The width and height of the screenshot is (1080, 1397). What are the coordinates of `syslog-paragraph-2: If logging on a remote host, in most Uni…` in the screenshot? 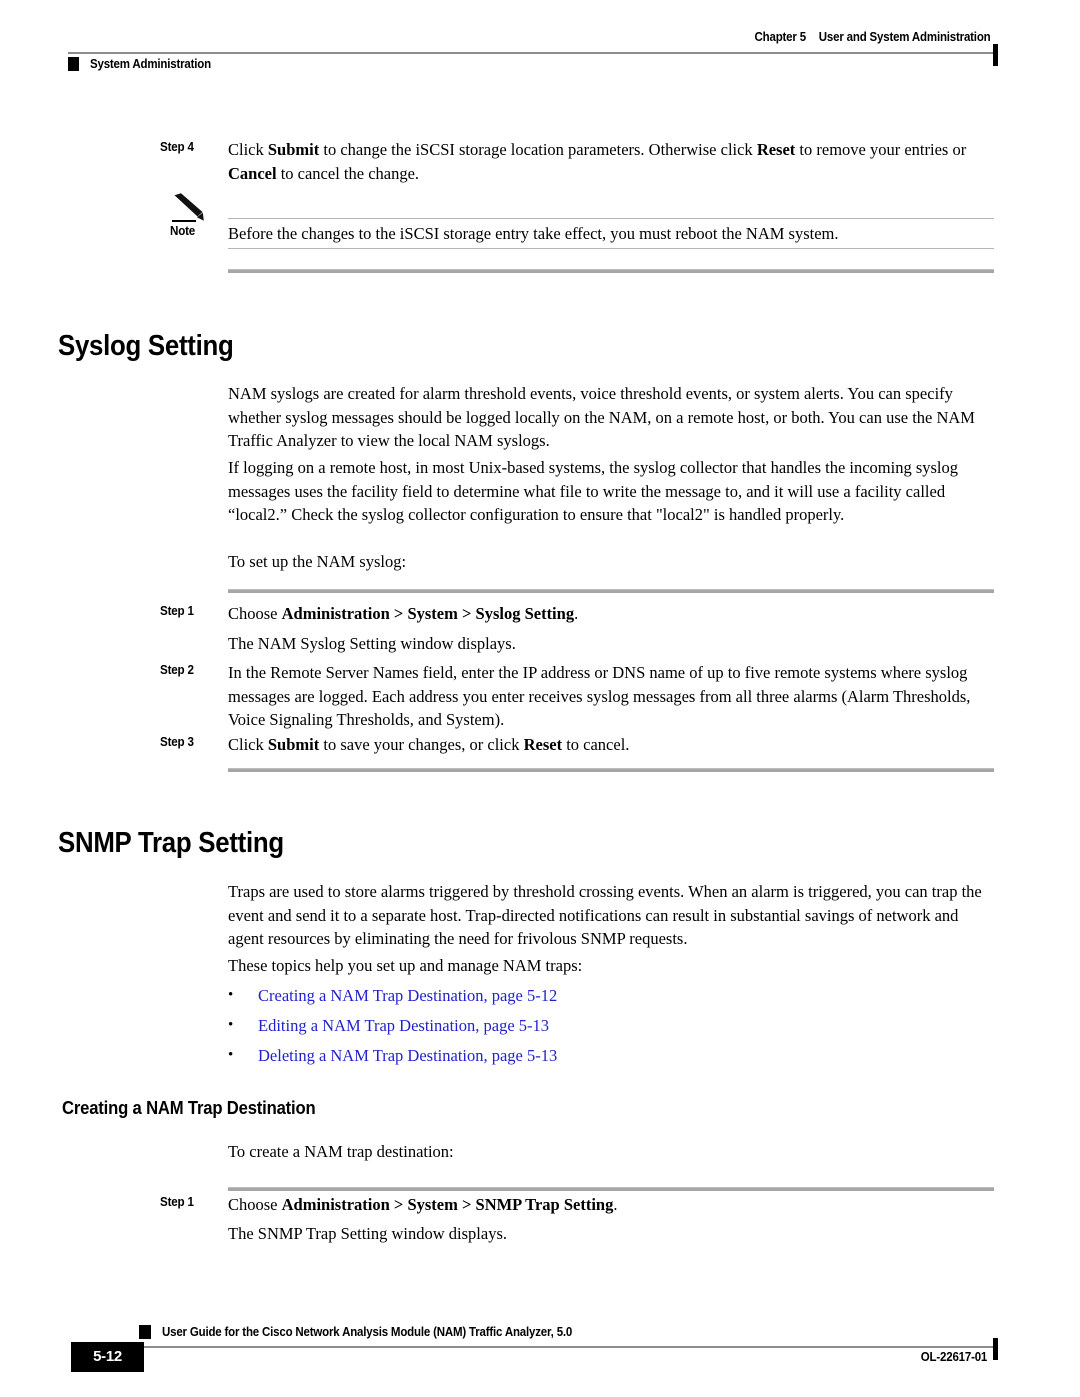 It's located at (593, 491).